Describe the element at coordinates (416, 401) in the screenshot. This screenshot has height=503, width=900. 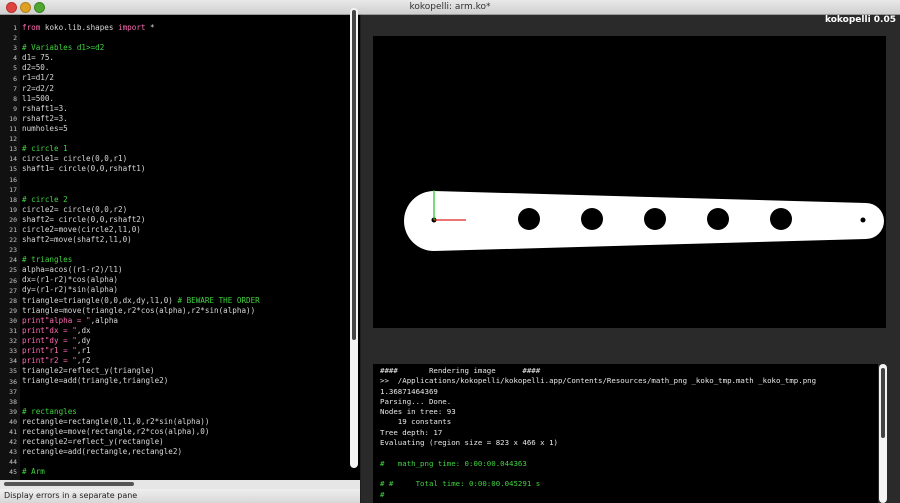
I see `console-line: Parsing... Done.` at that location.